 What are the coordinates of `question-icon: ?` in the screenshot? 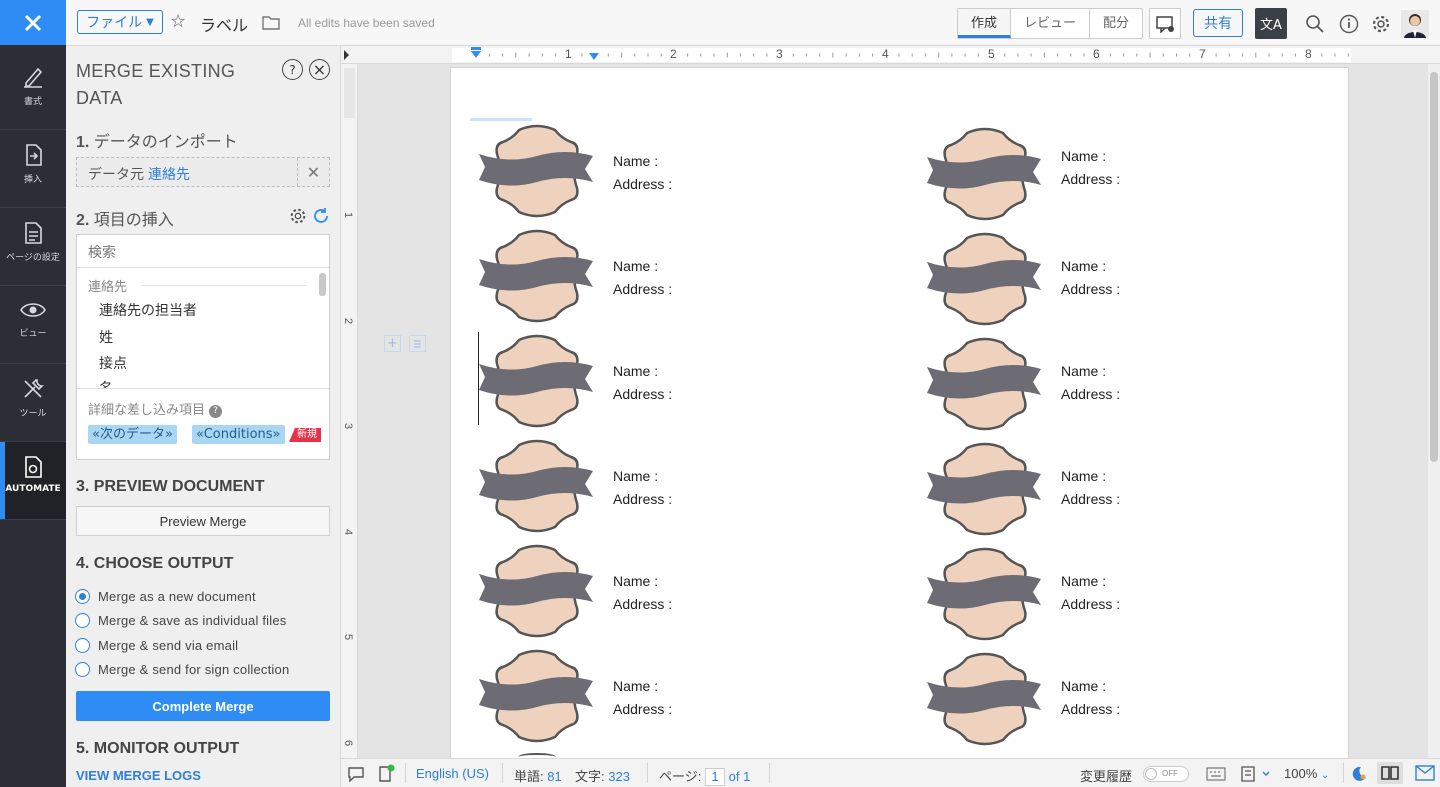 It's located at (216, 411).